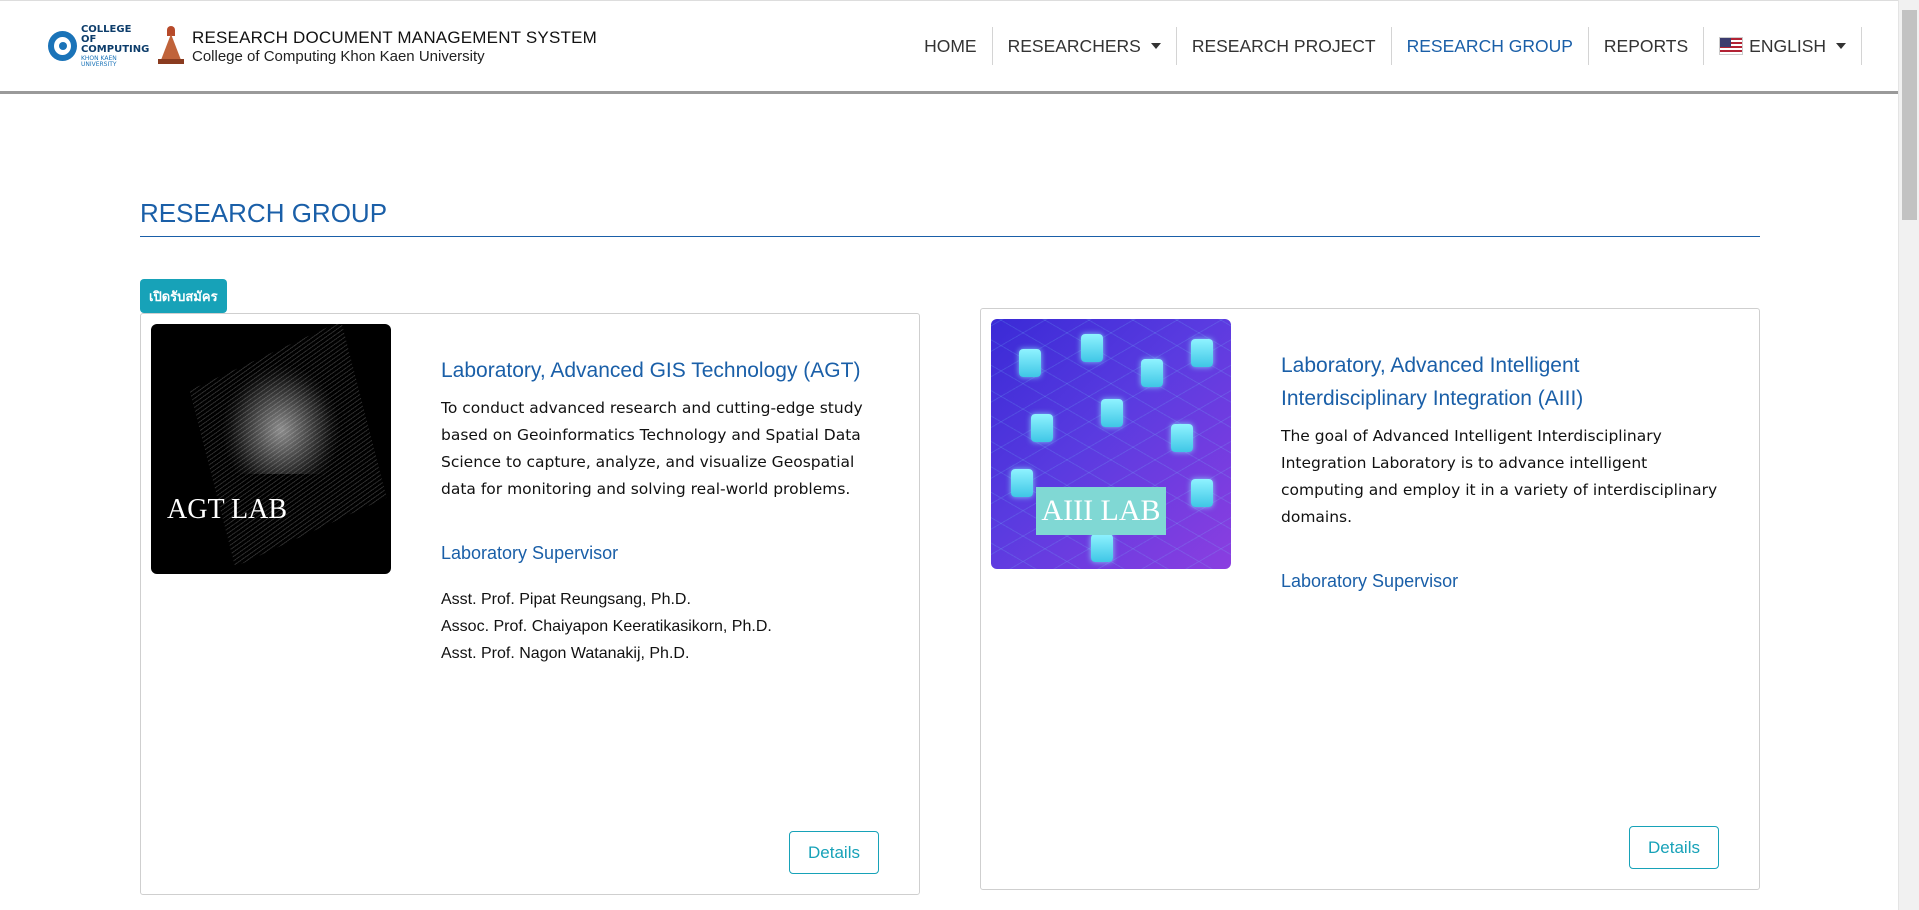 The image size is (1919, 910). I want to click on site-title: RESEARCH DOCUMENT MANAGEMENT SYSTEM, so click(394, 37).